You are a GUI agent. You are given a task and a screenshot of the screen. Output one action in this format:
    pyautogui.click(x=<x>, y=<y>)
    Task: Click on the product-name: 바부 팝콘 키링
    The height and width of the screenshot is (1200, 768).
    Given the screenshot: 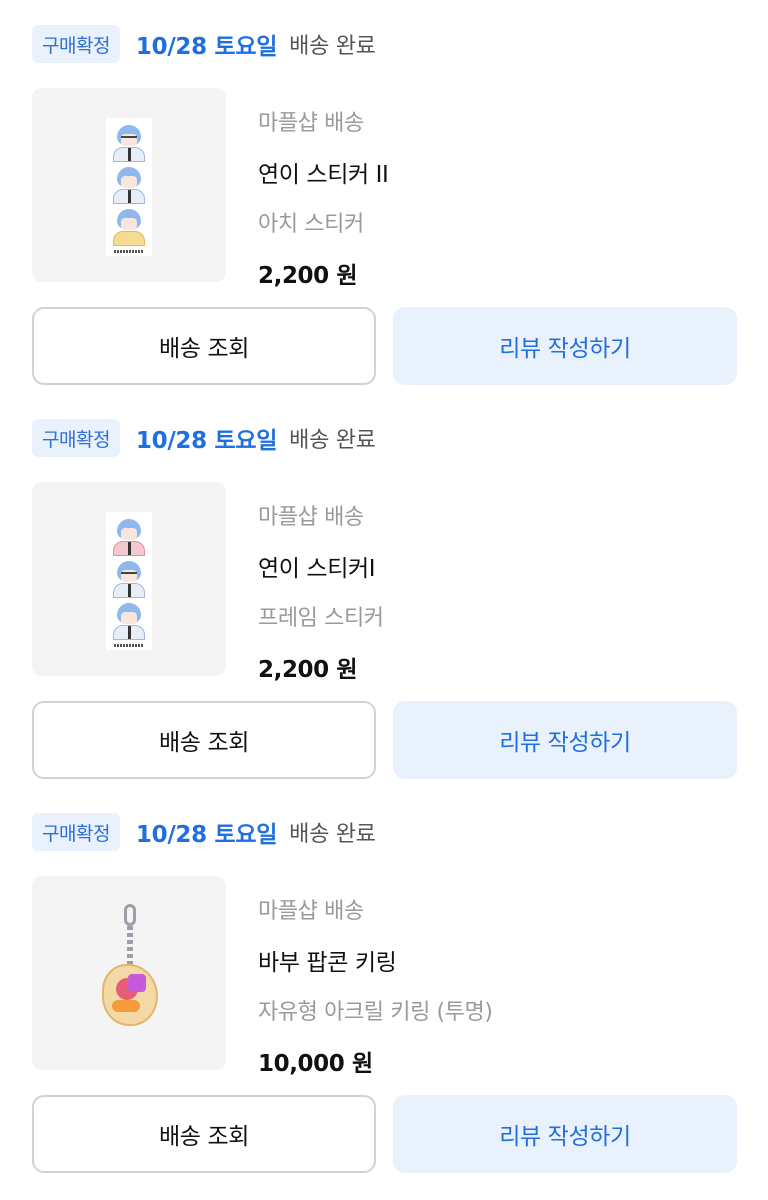 What is the action you would take?
    pyautogui.click(x=498, y=960)
    